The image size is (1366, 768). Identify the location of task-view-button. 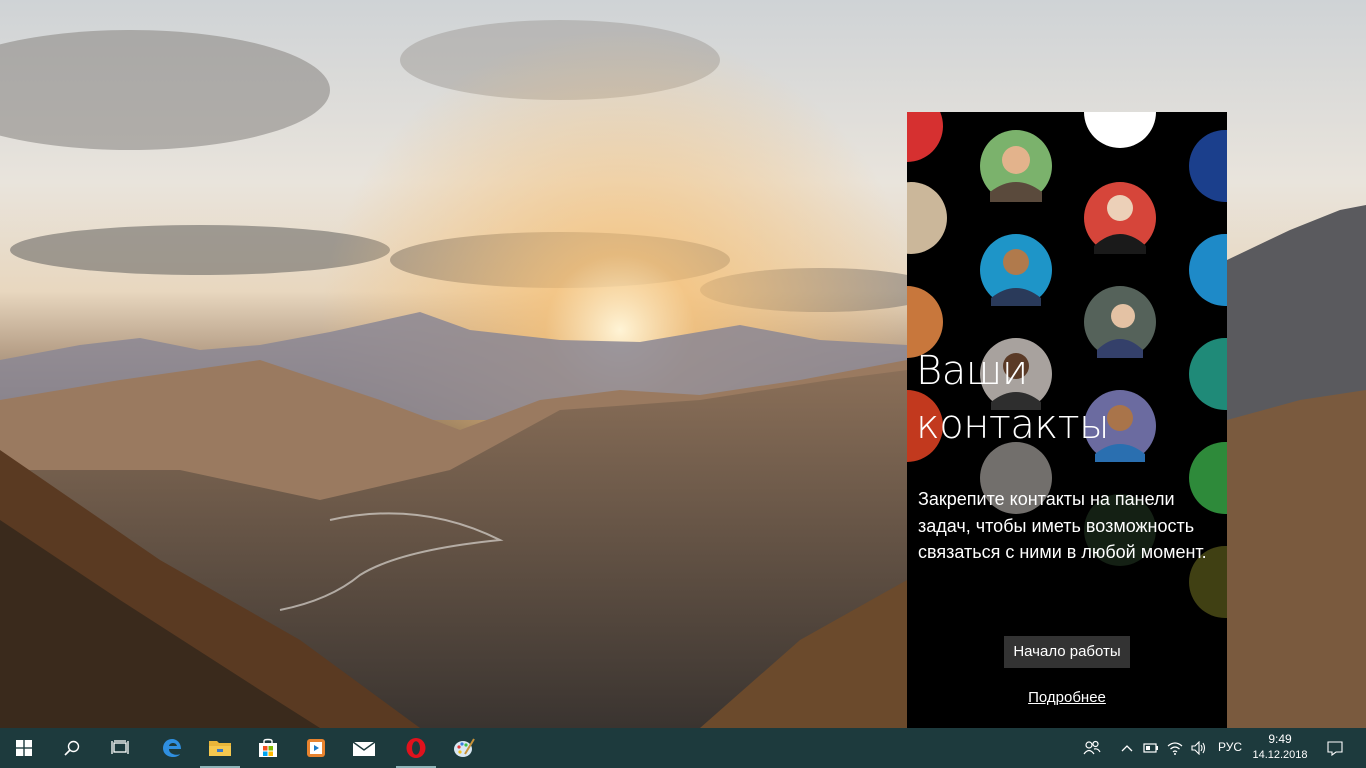
(120, 748).